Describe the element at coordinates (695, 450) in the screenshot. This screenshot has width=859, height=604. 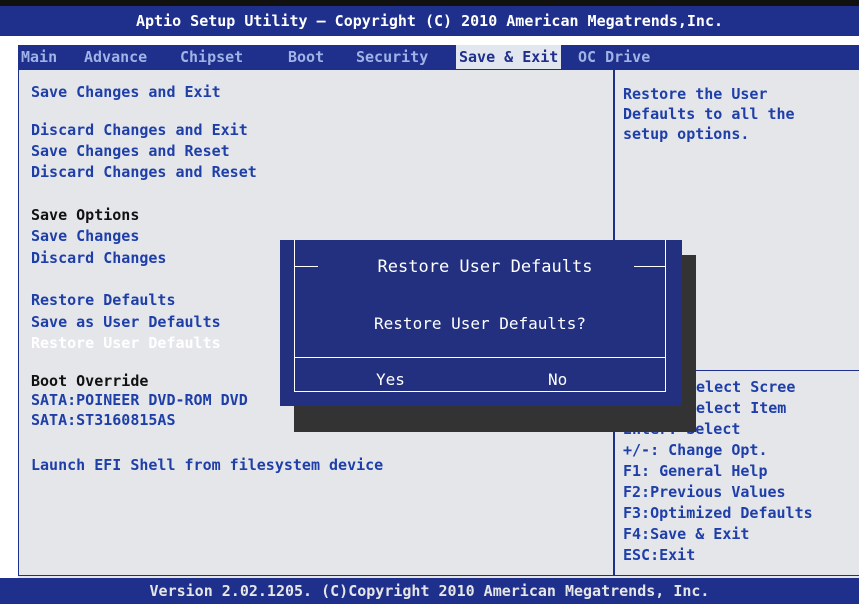
I see `key-help-change-opt: +/-: Change Opt.` at that location.